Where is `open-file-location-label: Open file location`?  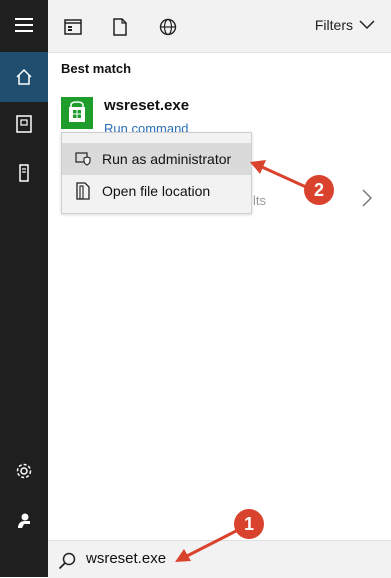 open-file-location-label: Open file location is located at coordinates (156, 191).